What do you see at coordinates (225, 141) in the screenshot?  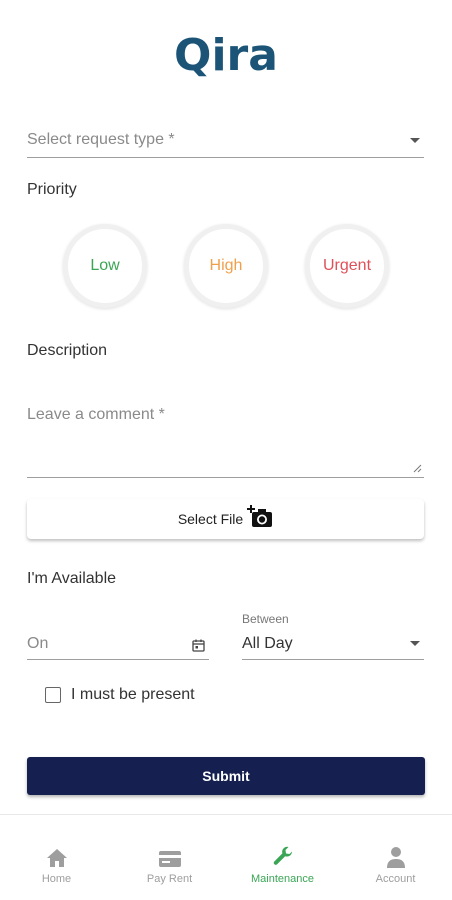 I see `request-type-select: Select request type *` at bounding box center [225, 141].